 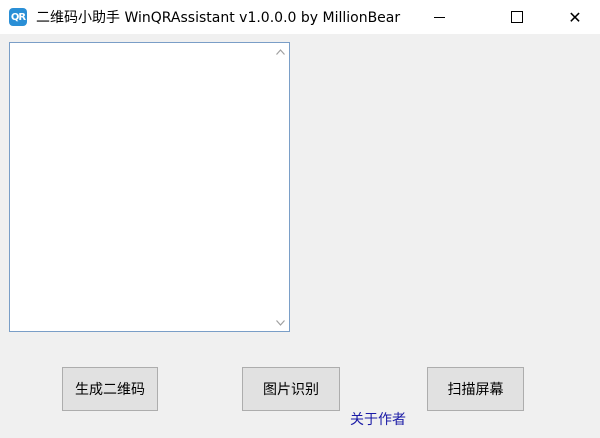 What do you see at coordinates (291, 389) in the screenshot?
I see `image-recognition-button: 图片识别` at bounding box center [291, 389].